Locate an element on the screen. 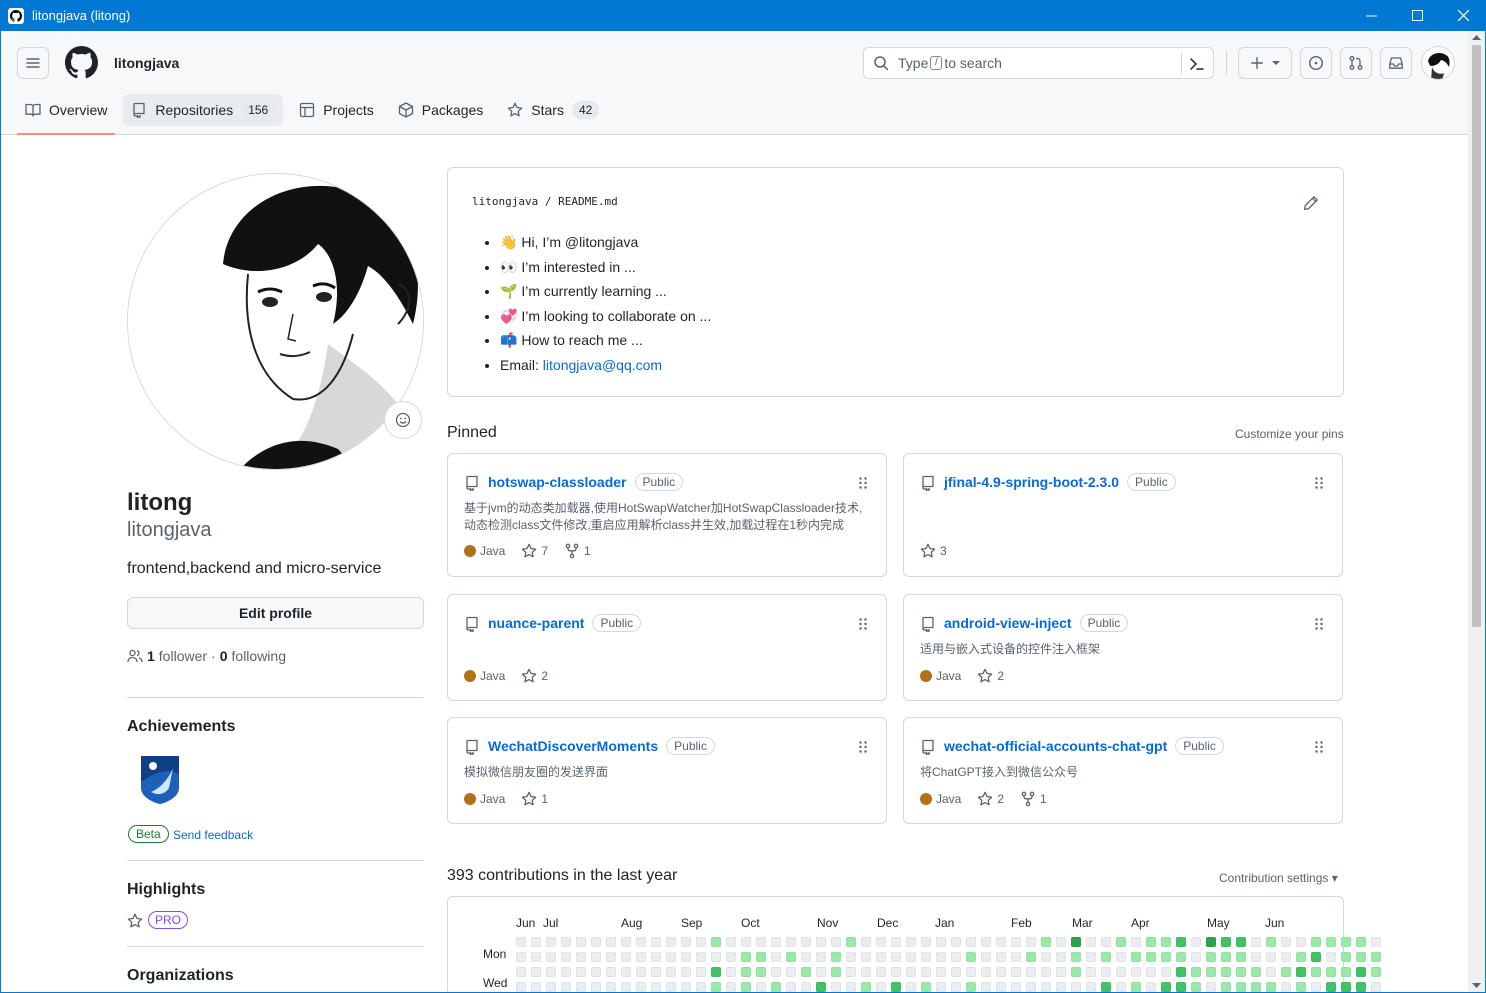  following-count: 0 is located at coordinates (224, 656).